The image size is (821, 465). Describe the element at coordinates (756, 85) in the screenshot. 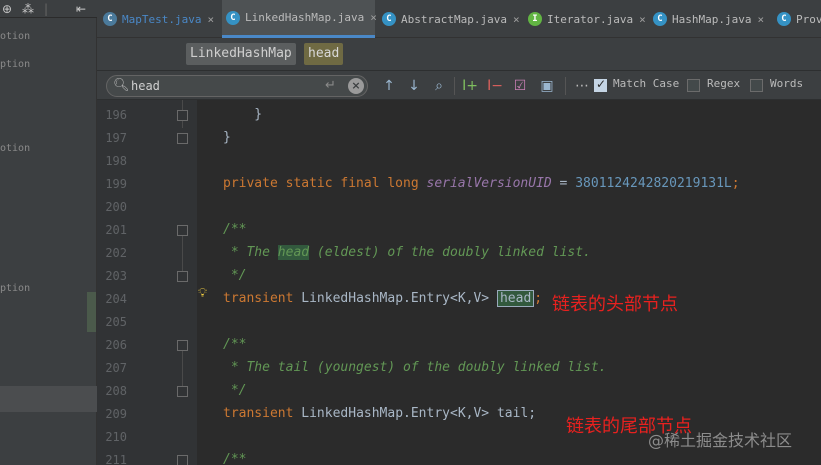

I see `words-checkbox` at that location.